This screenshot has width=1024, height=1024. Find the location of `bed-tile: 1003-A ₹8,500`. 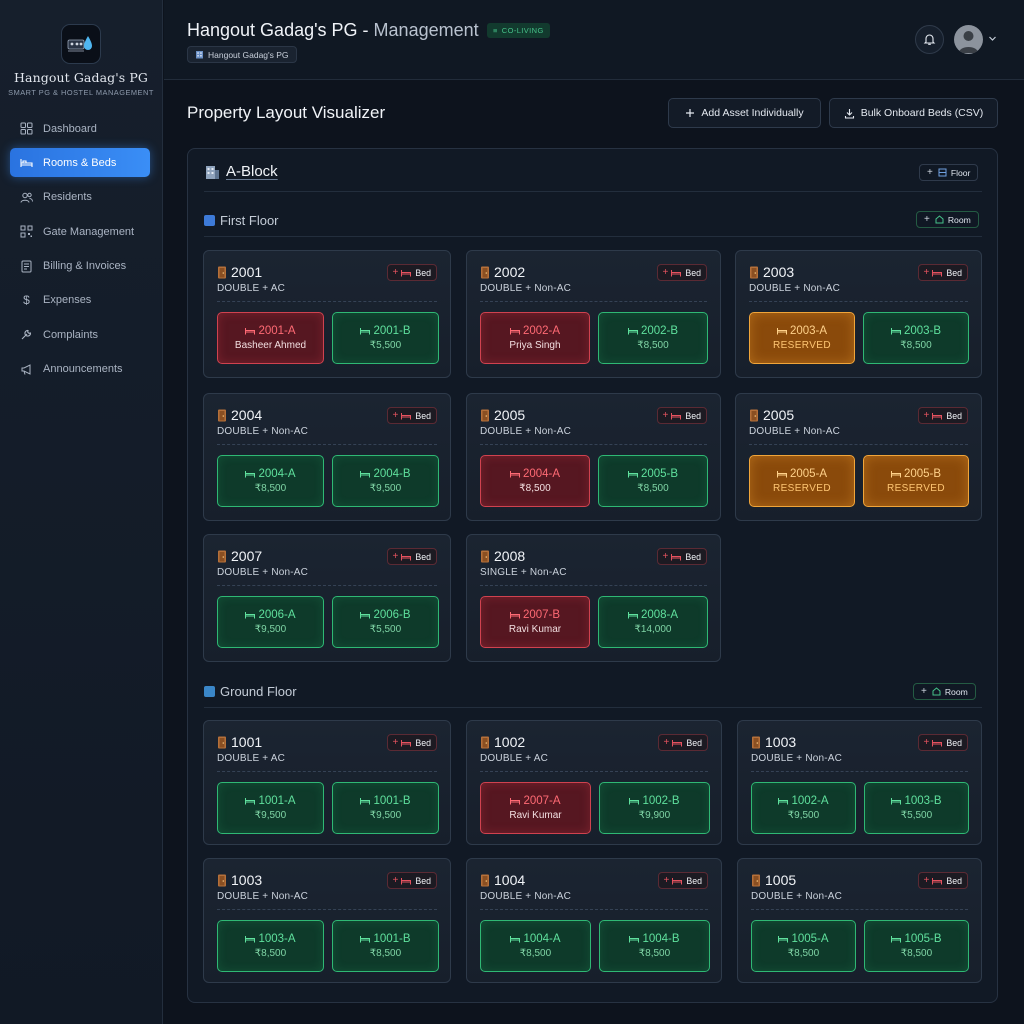

bed-tile: 1003-A ₹8,500 is located at coordinates (270, 946).